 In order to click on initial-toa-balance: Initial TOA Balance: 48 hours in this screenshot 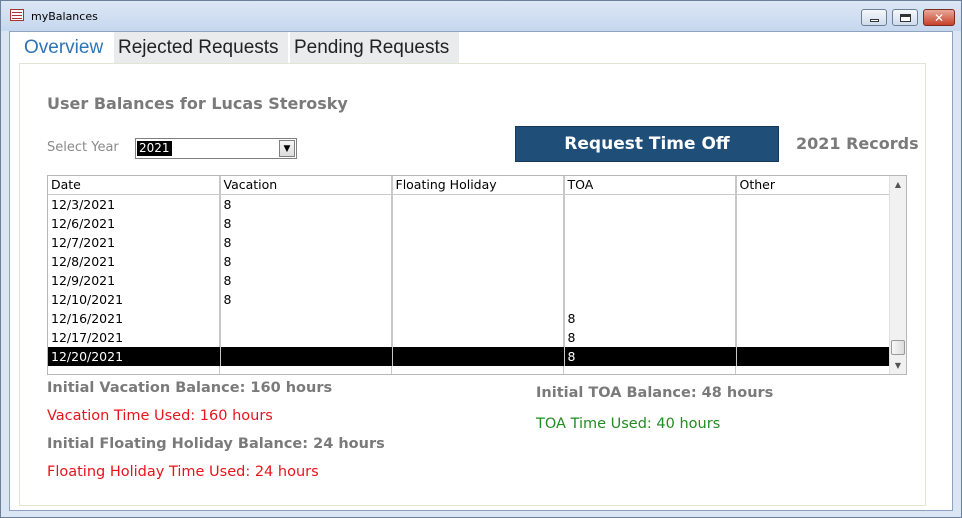, I will do `click(655, 393)`.